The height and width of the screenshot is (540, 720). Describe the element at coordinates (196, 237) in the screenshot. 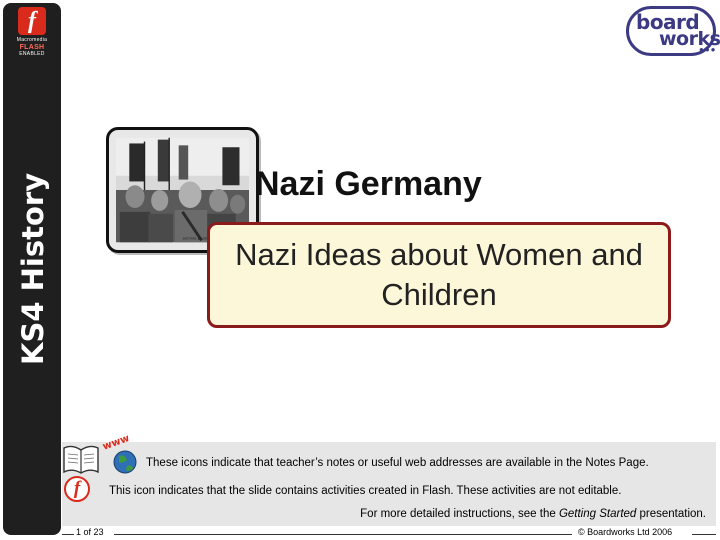

I see `svg-text: archive photo` at that location.